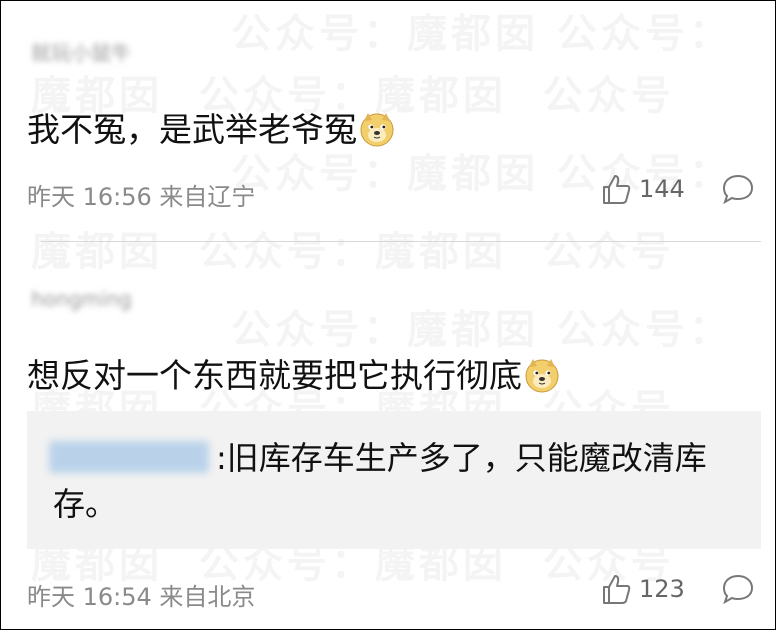 The height and width of the screenshot is (632, 778). I want to click on comment-divider, so click(401, 241).